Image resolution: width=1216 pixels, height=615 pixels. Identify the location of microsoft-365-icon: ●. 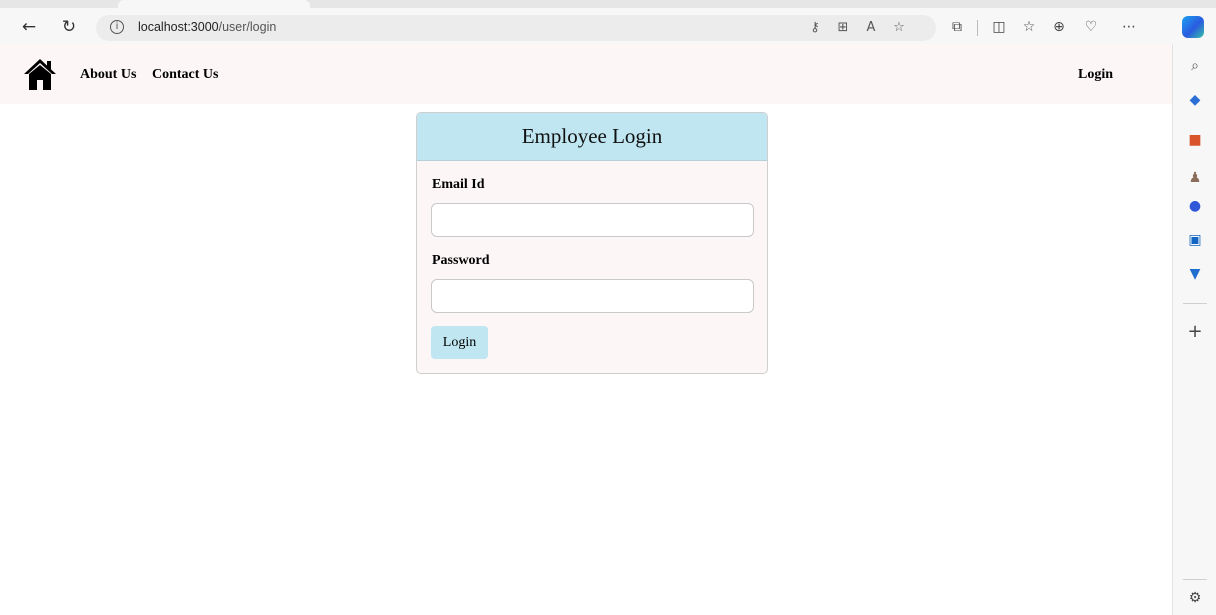
(1195, 206).